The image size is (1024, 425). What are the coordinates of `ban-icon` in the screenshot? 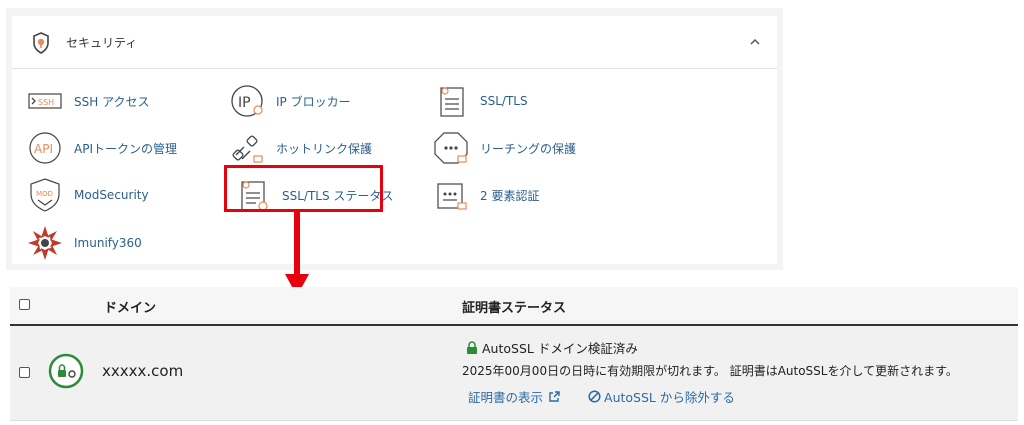 It's located at (594, 396).